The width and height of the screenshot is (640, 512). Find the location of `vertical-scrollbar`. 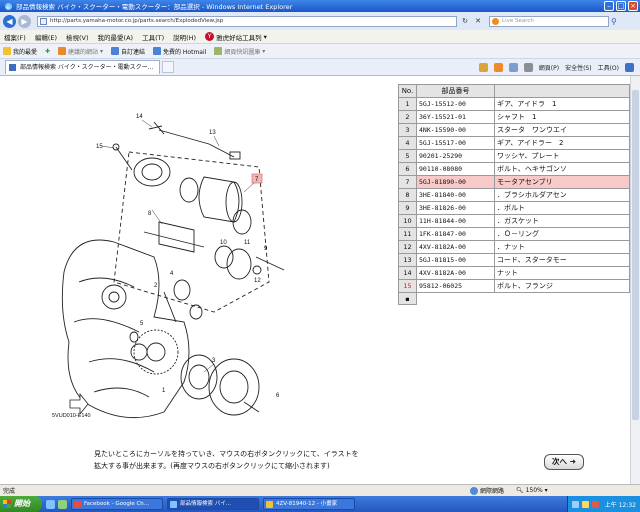

vertical-scrollbar is located at coordinates (635, 280).